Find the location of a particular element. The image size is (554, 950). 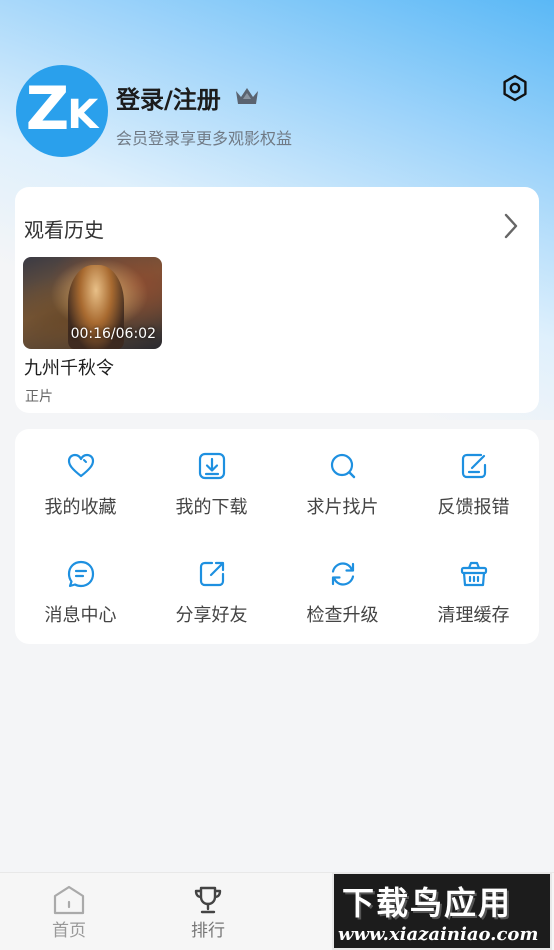

watch-history-title: 观看历史 is located at coordinates (64, 230).